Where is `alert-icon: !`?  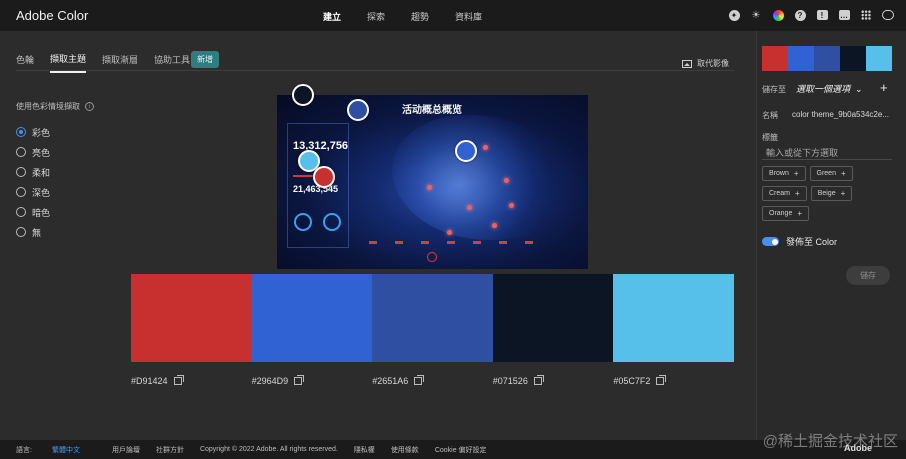 alert-icon: ! is located at coordinates (822, 15).